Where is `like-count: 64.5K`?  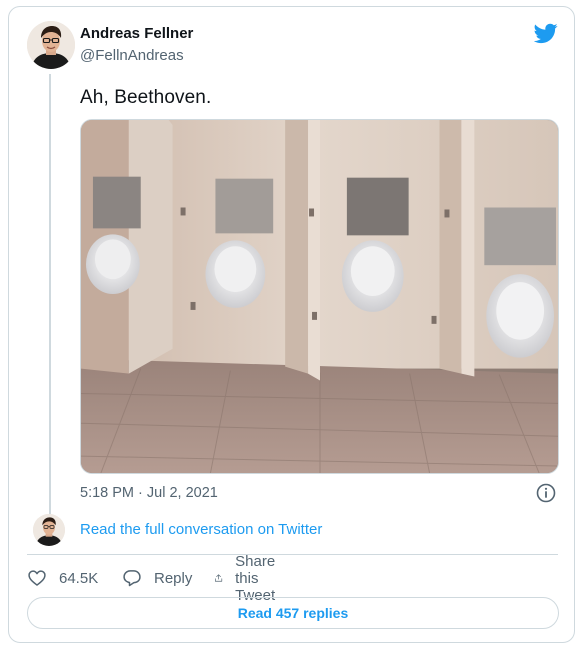 like-count: 64.5K is located at coordinates (79, 578).